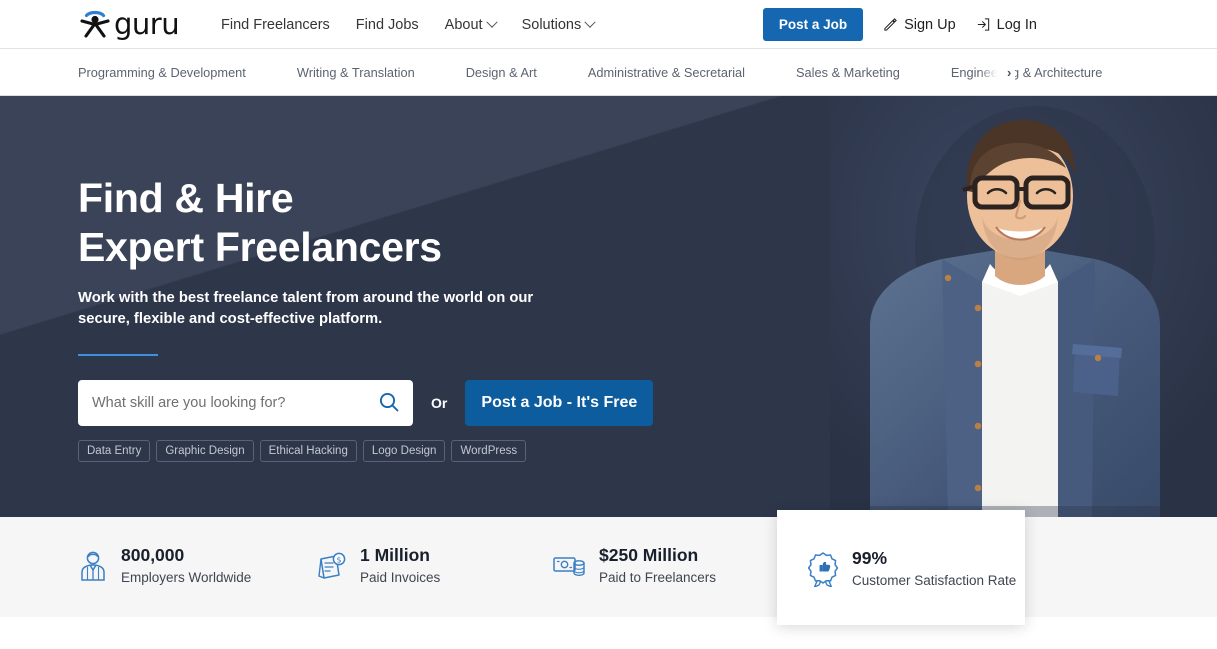 This screenshot has height=649, width=1217. What do you see at coordinates (308, 451) in the screenshot?
I see `chip-ethical-hacking: Ethical Hacking` at bounding box center [308, 451].